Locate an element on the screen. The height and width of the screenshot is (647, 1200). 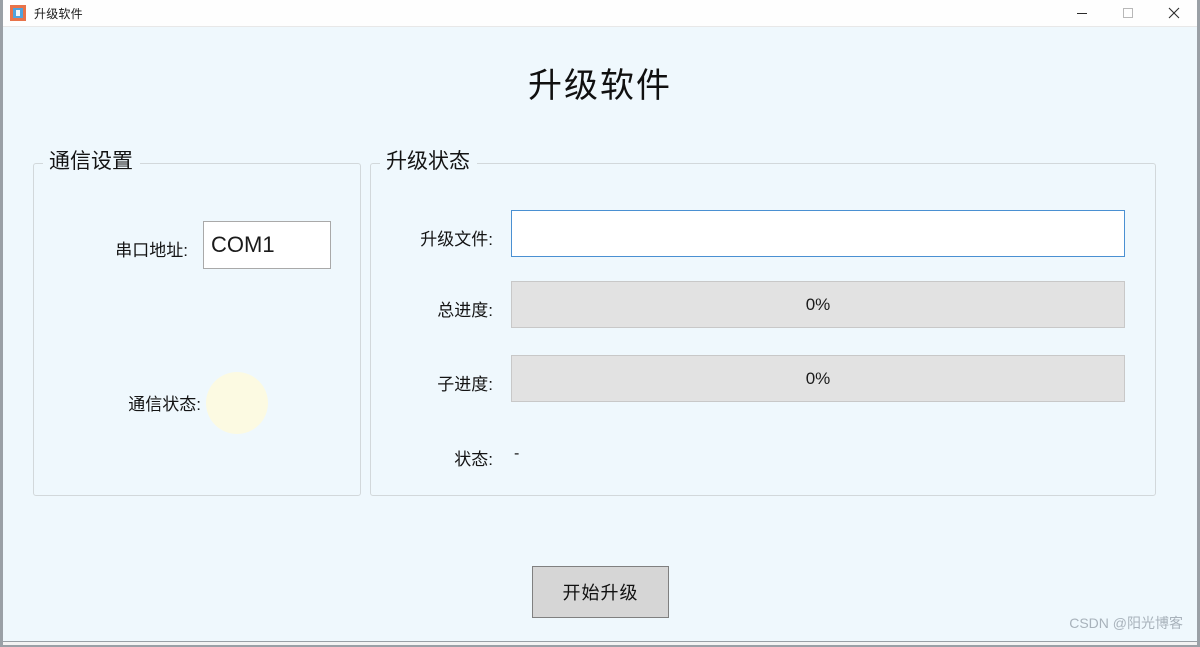
taskbar-sliver is located at coordinates (600, 643).